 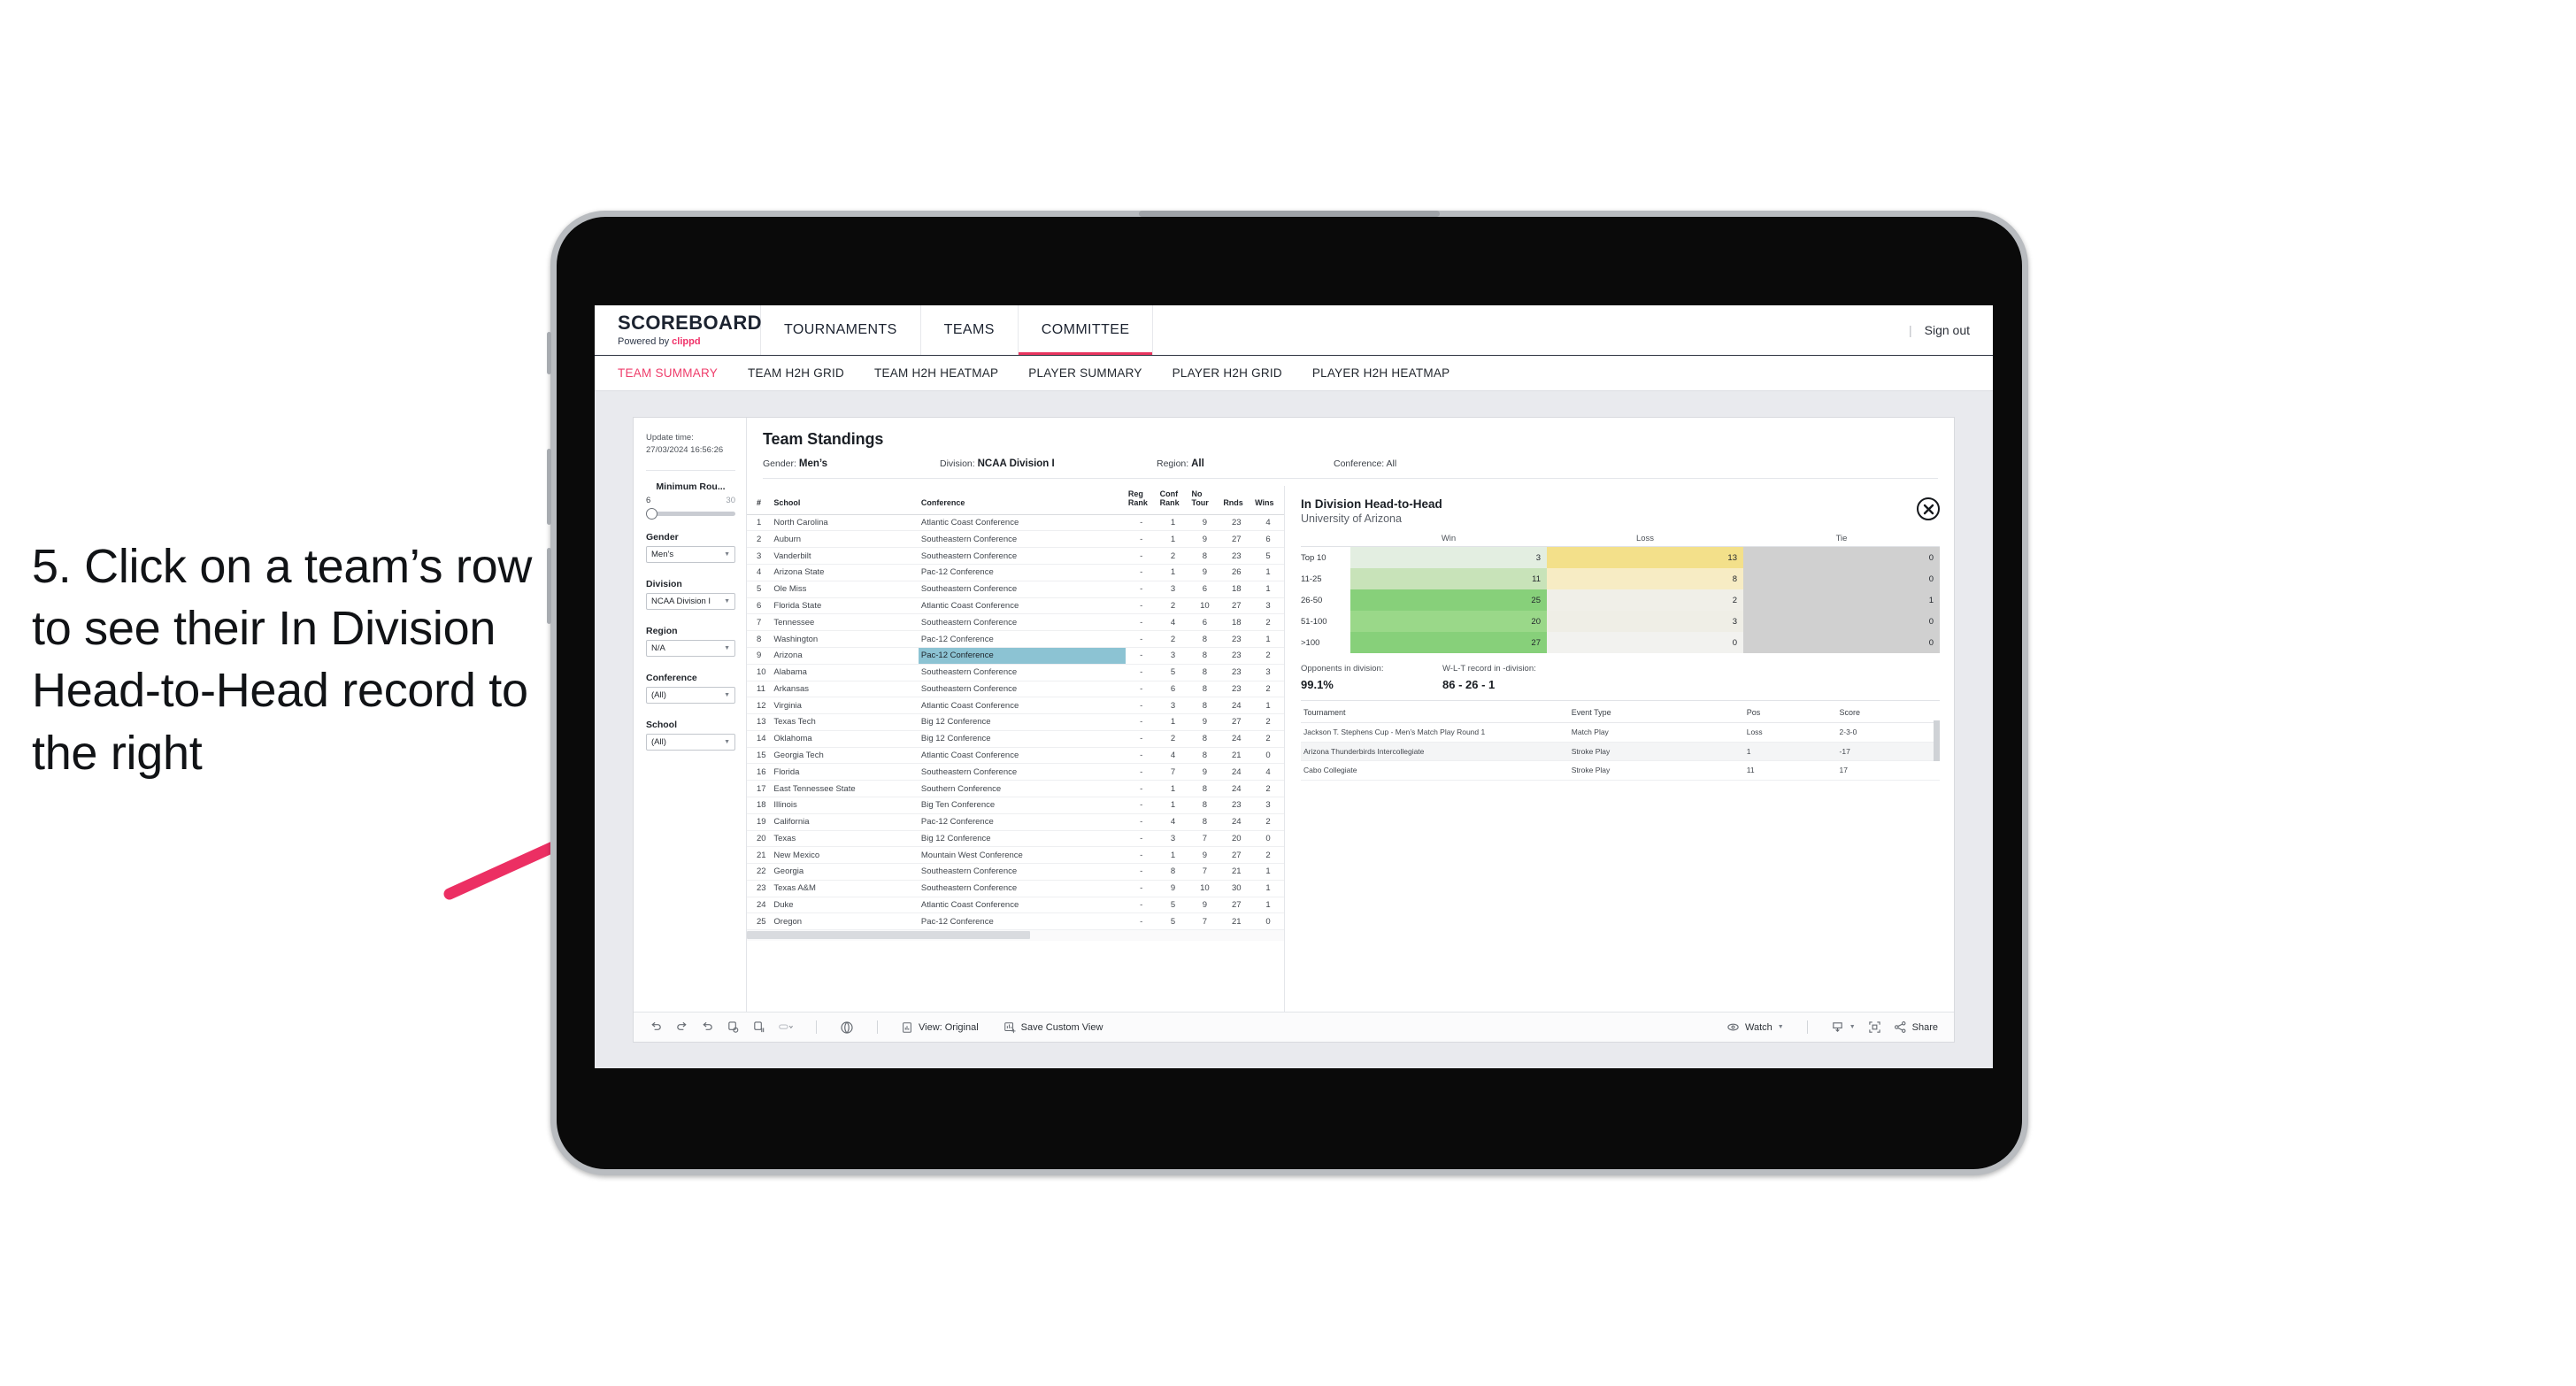 What do you see at coordinates (1204, 500) in the screenshot?
I see `col-no-tour: No Tour` at bounding box center [1204, 500].